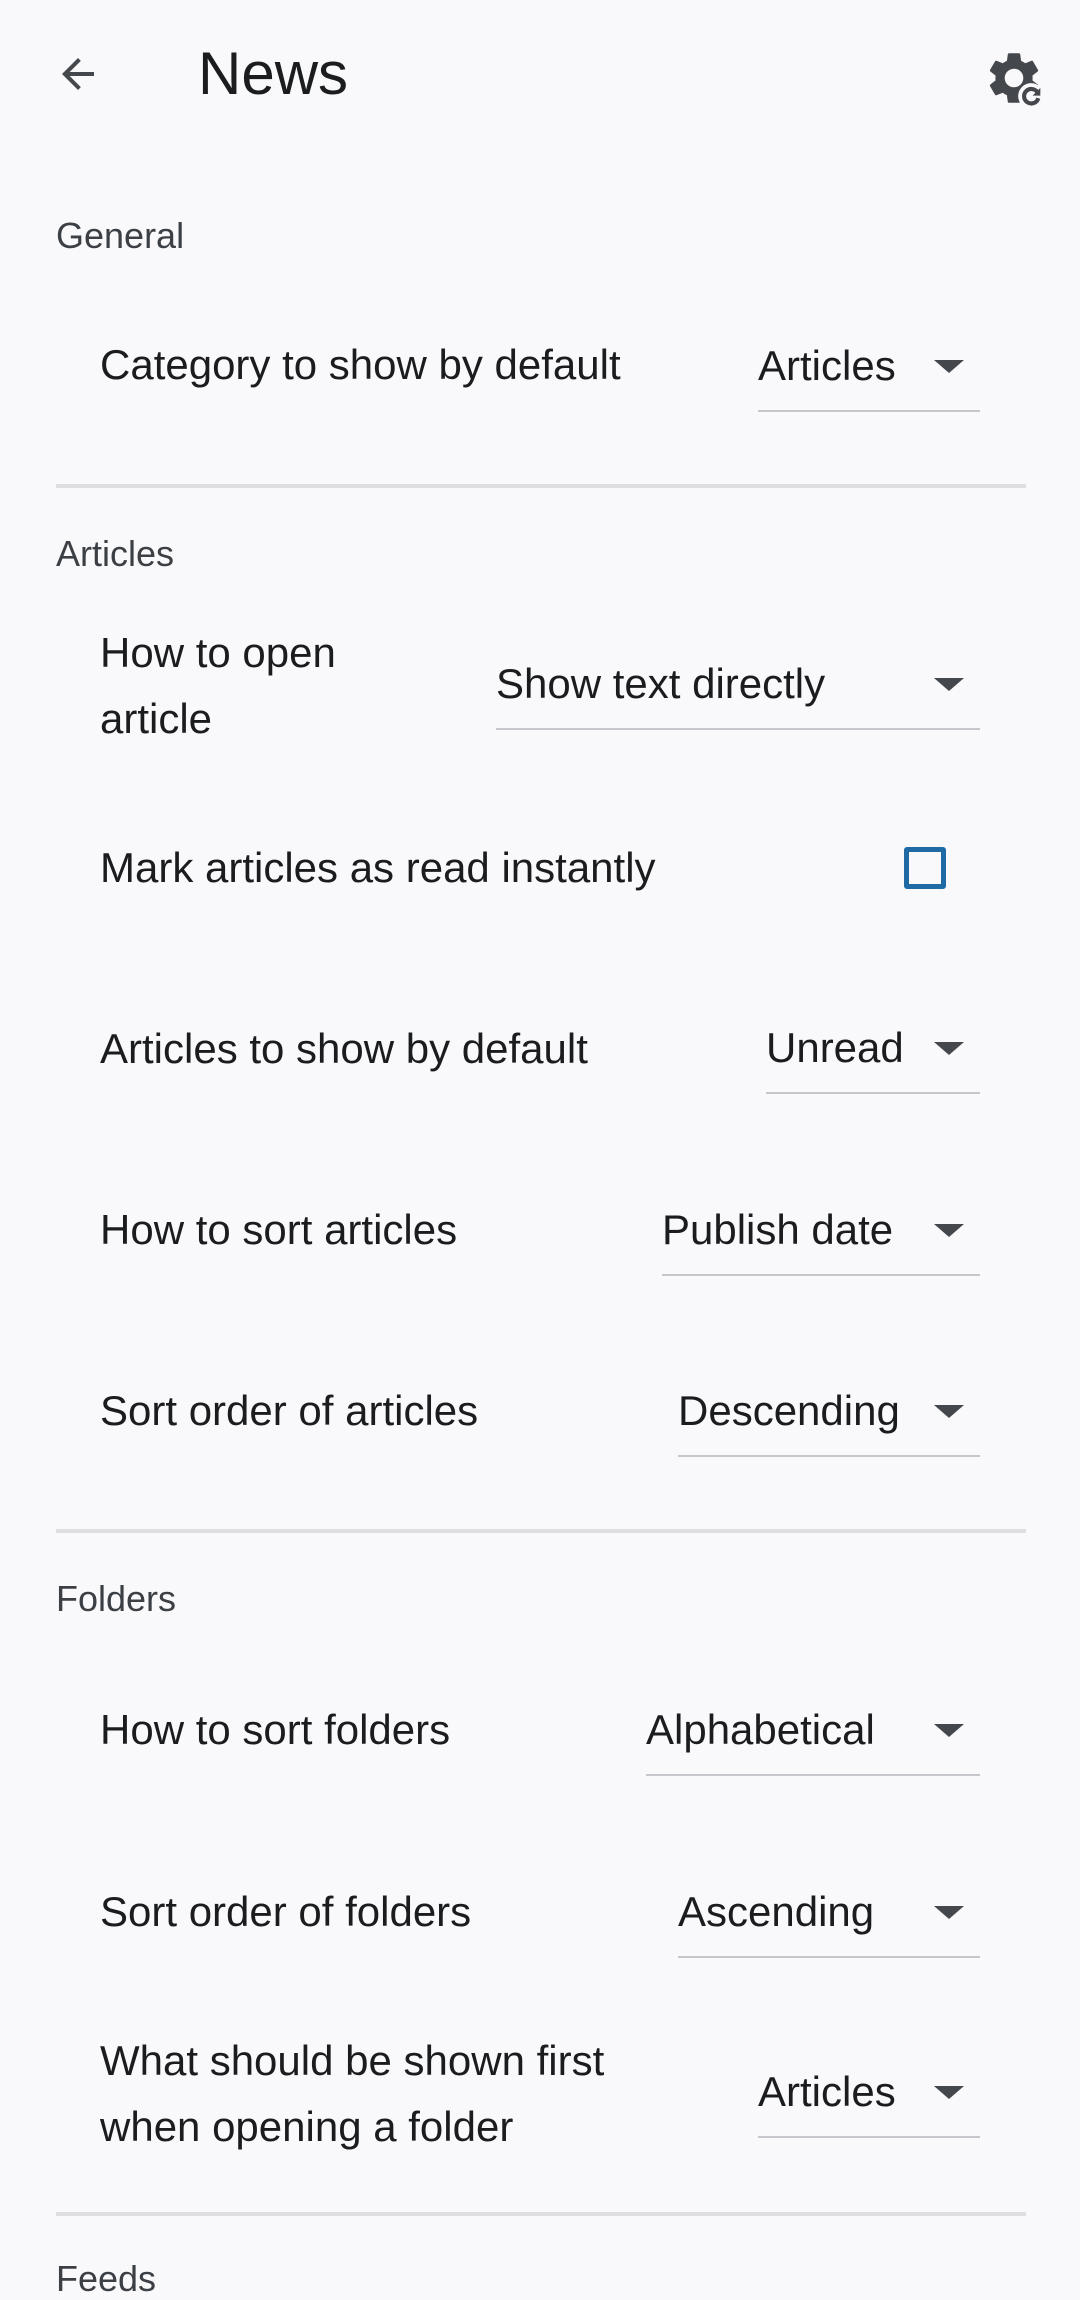 The image size is (1080, 2300). Describe the element at coordinates (344, 1048) in the screenshot. I see `articles-show-default-label: Articles to show by default` at that location.